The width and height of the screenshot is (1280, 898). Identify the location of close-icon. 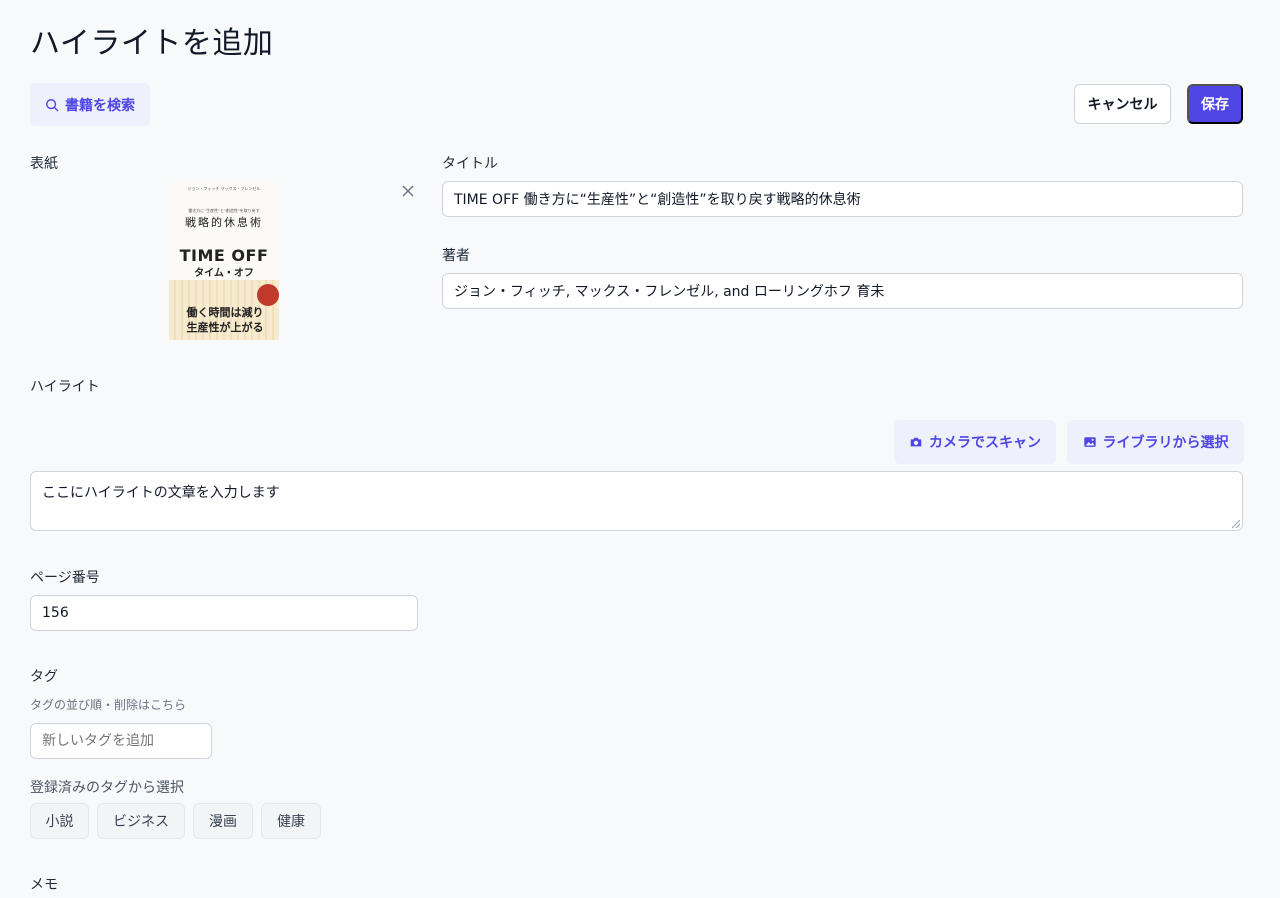
(408, 191).